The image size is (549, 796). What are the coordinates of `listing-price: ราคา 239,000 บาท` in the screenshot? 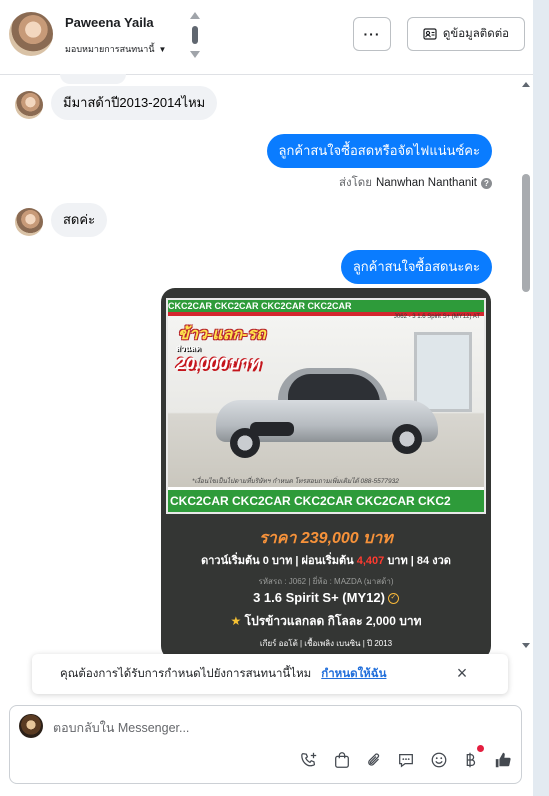 It's located at (326, 538).